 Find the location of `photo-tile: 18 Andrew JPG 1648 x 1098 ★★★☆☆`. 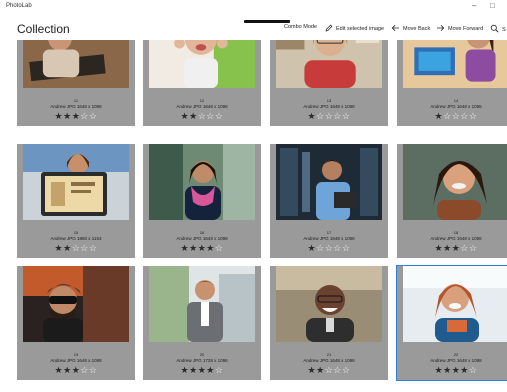

photo-tile: 18 Andrew JPG 1648 x 1098 ★★★☆☆ is located at coordinates (452, 201).